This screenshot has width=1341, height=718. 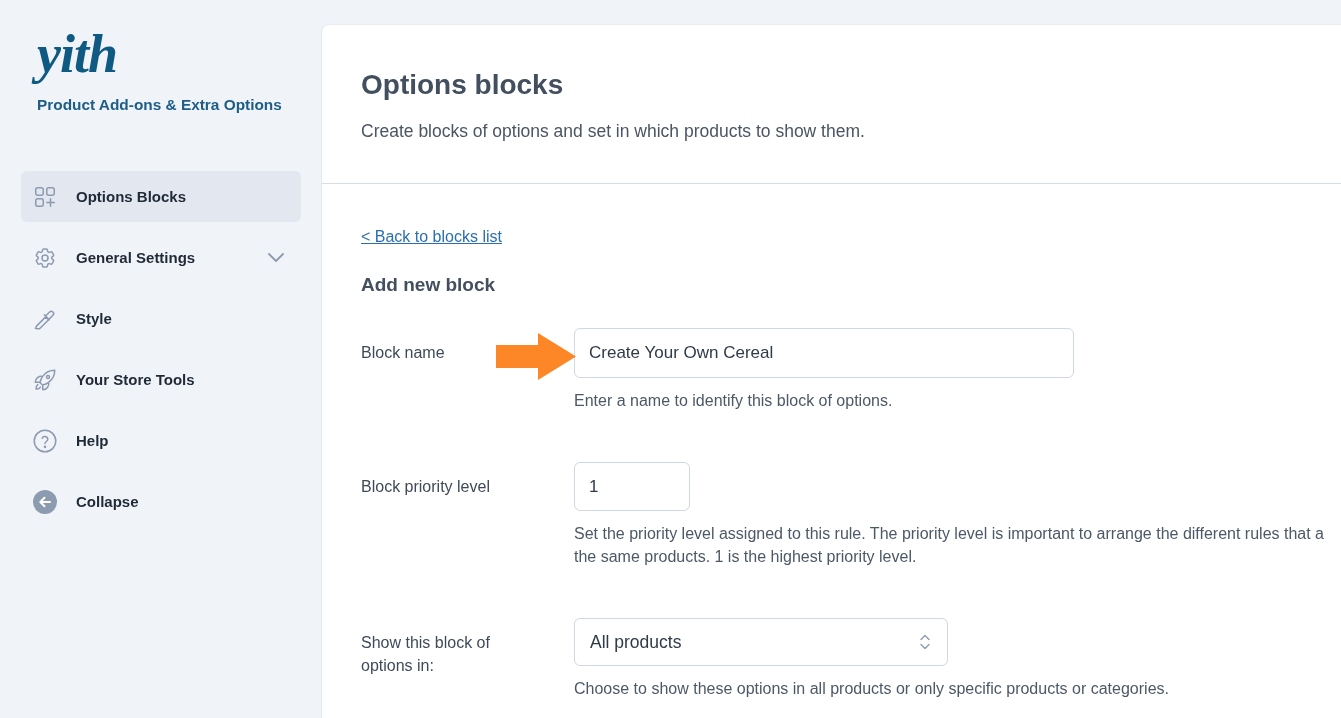 What do you see at coordinates (431, 237) in the screenshot?
I see `back-link: < Back to blocks list` at bounding box center [431, 237].